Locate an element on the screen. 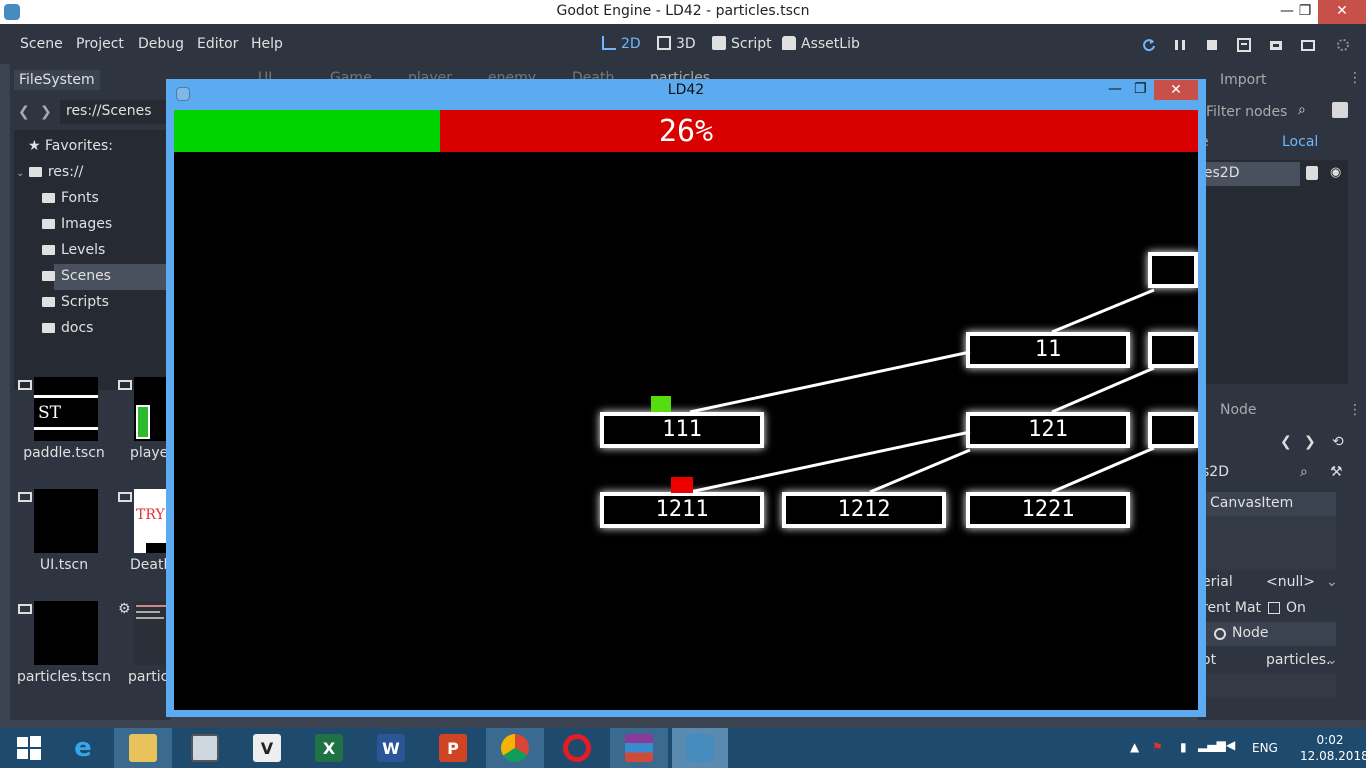  history-forward-icon: ❯ is located at coordinates (1310, 442).